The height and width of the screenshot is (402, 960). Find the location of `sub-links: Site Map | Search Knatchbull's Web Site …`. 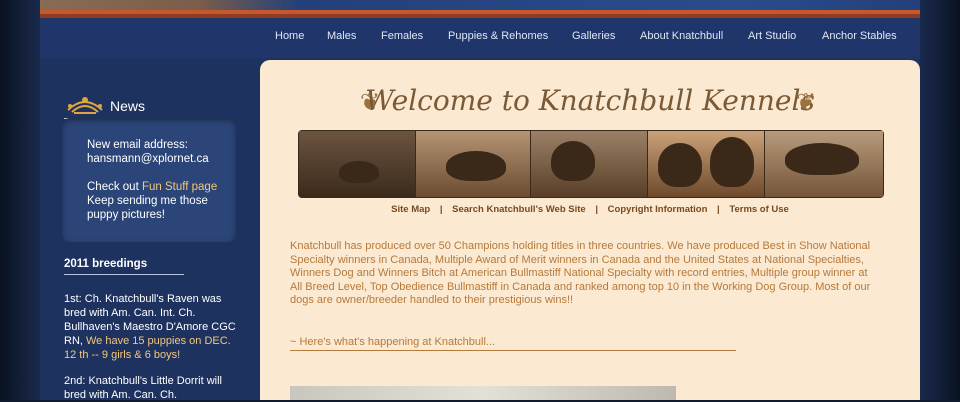

sub-links: Site Map | Search Knatchbull's Web Site … is located at coordinates (590, 209).